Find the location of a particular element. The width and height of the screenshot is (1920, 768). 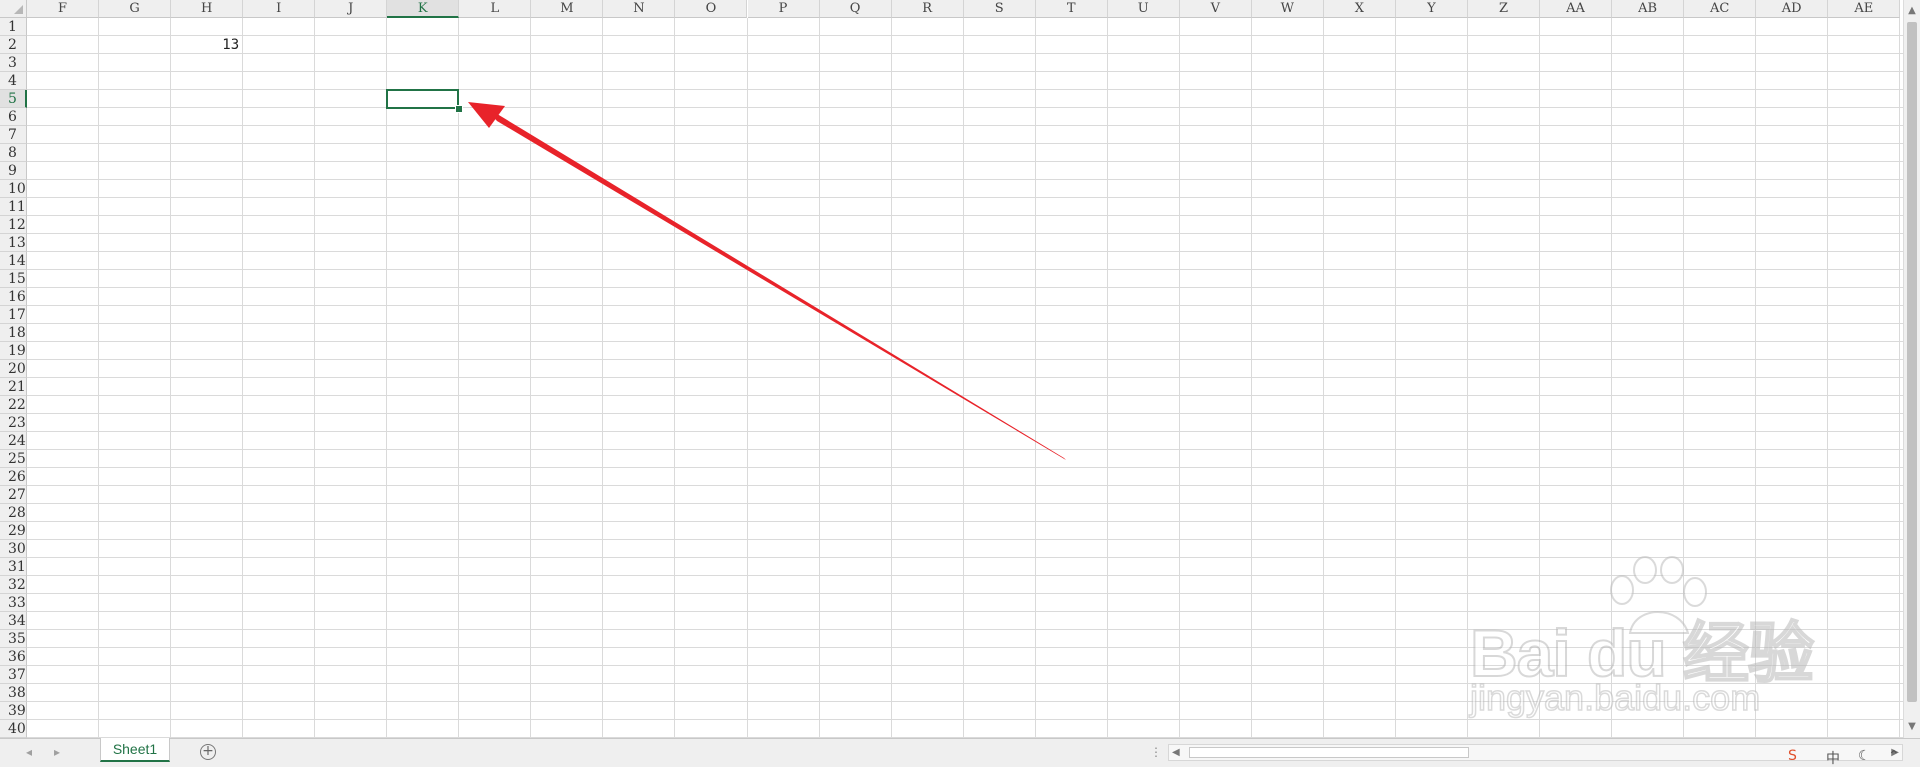

system-tray: S 中 ☾ ⌃ is located at coordinates (1850, 756).